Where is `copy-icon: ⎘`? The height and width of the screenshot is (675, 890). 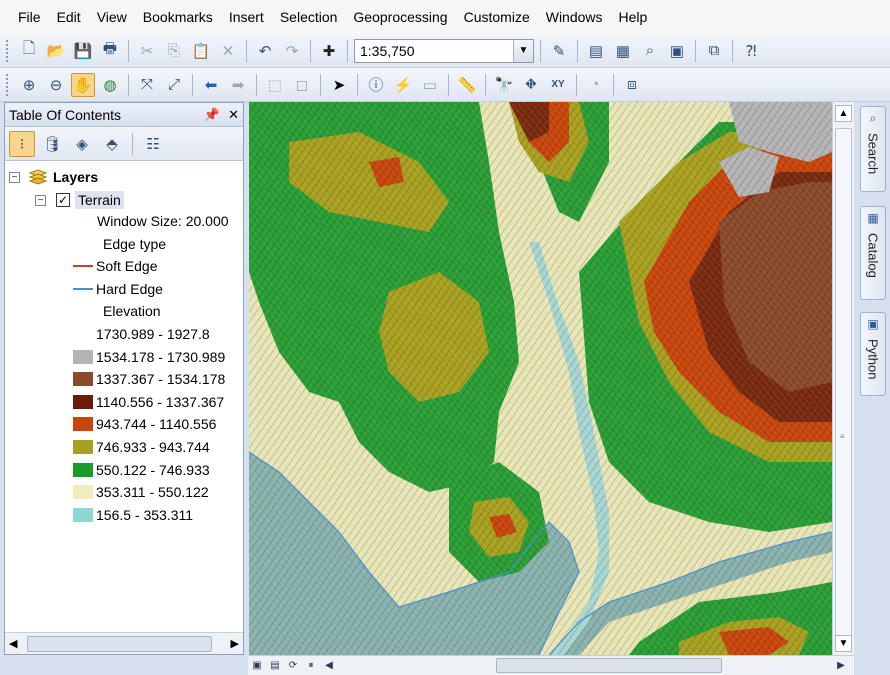
copy-icon: ⎘ is located at coordinates (174, 51).